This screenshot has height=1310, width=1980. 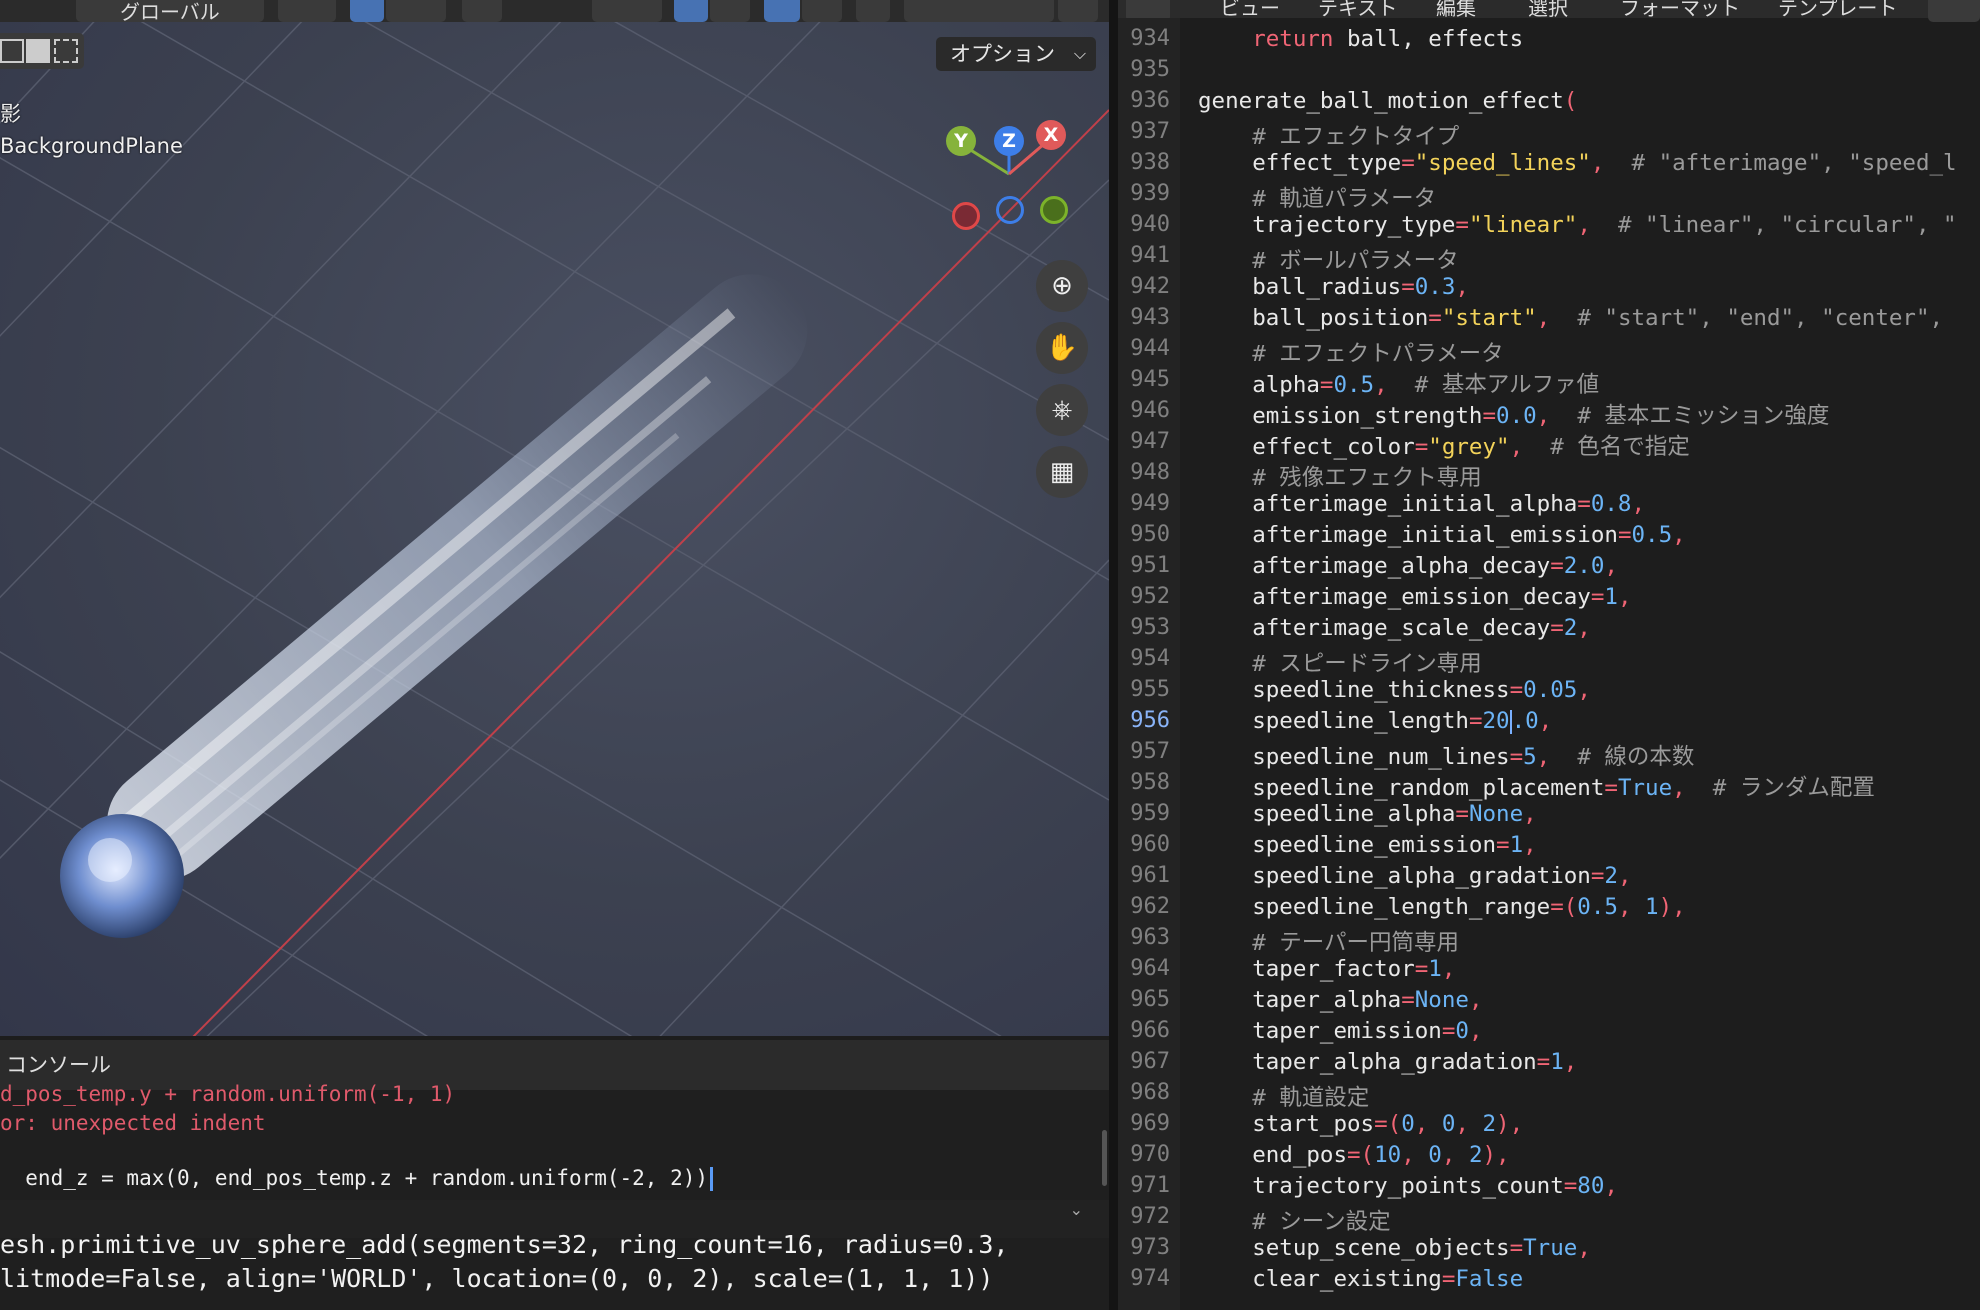 What do you see at coordinates (1414, 876) in the screenshot?
I see `code-line: speedline_alpha_gradation=2,` at bounding box center [1414, 876].